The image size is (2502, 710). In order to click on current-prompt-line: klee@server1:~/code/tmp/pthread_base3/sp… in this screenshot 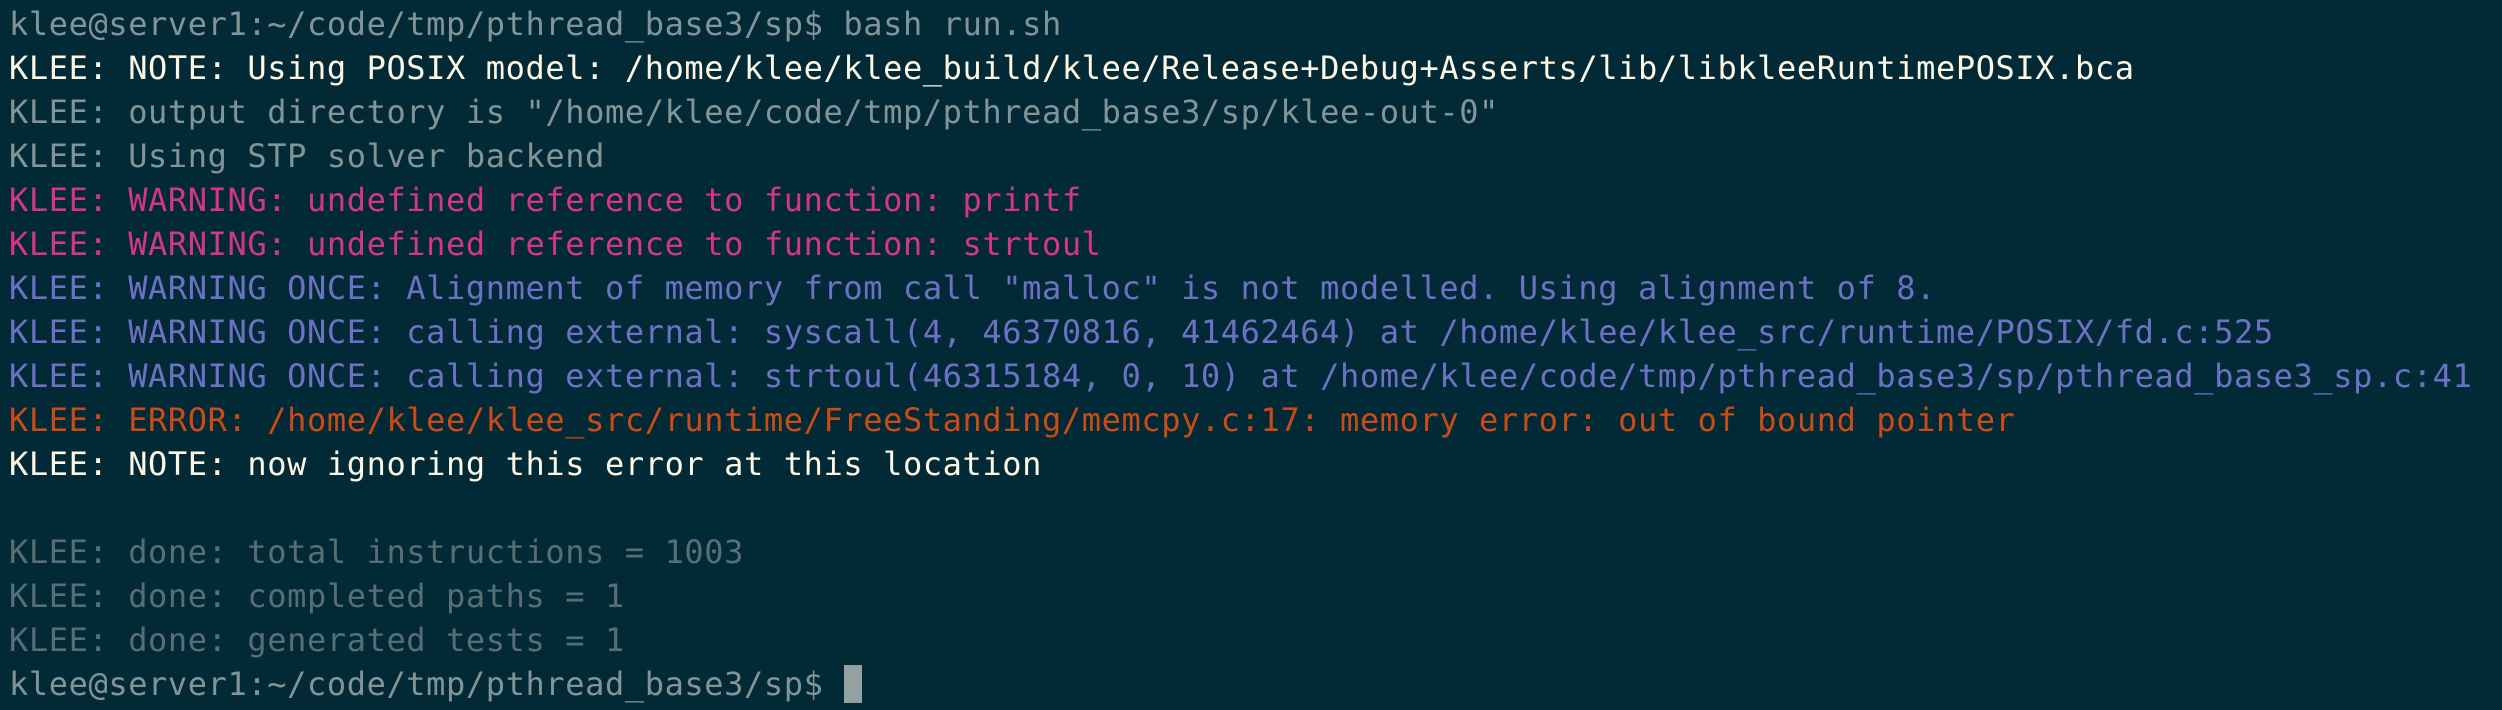, I will do `click(1255, 684)`.